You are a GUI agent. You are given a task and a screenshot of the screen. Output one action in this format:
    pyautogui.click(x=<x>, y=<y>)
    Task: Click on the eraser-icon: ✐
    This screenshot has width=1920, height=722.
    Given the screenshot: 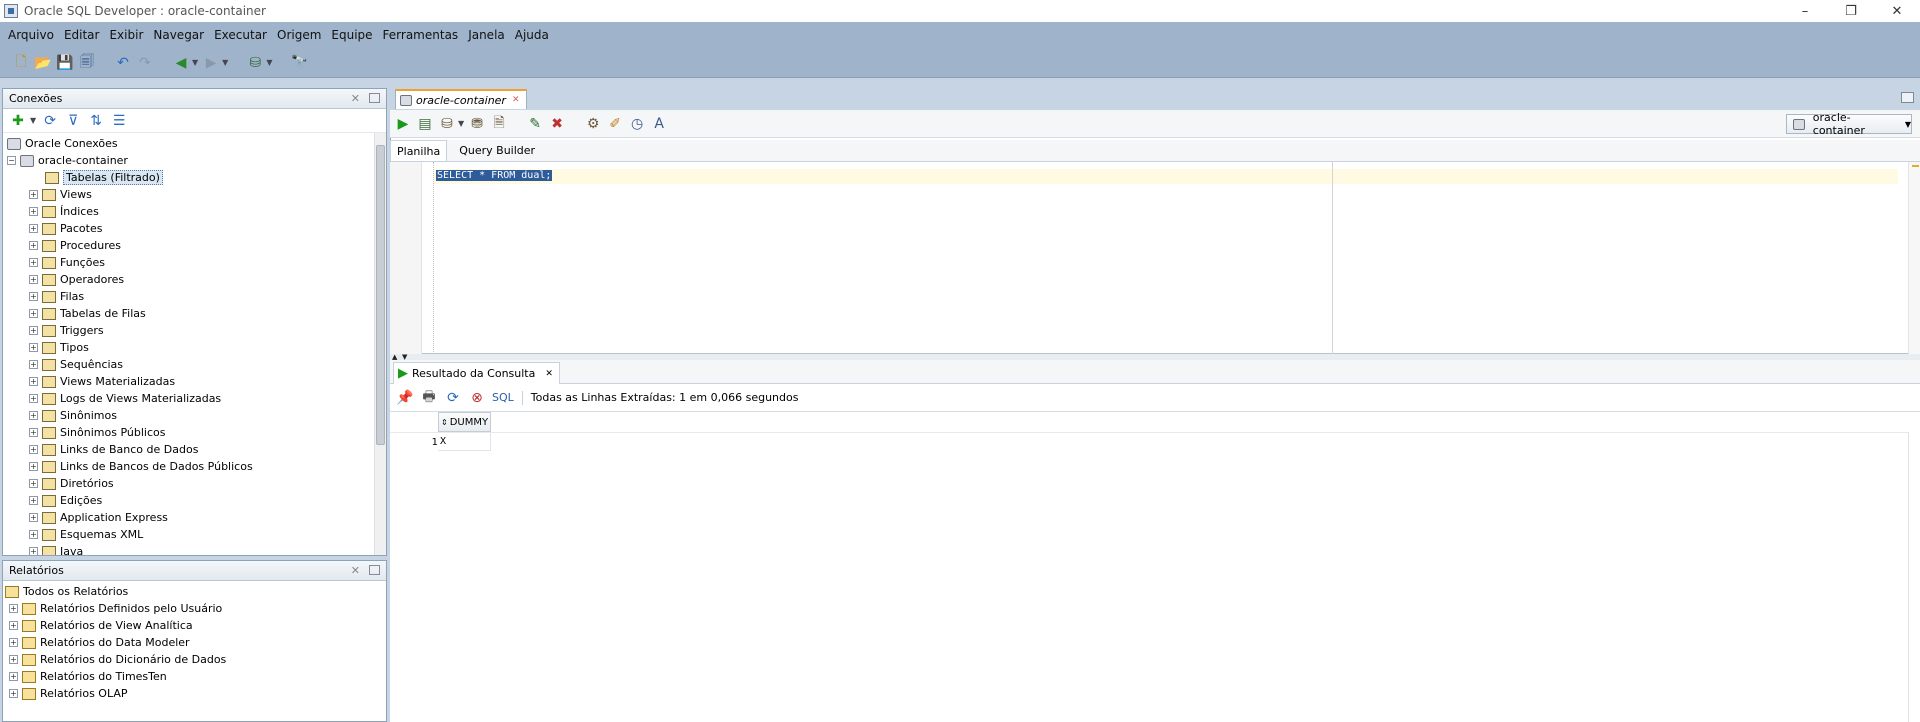 What is the action you would take?
    pyautogui.click(x=615, y=124)
    